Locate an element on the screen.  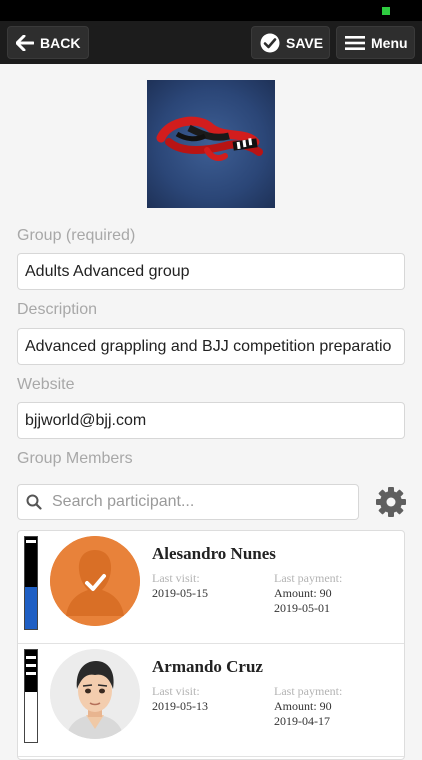
cartoon-man-avatar-icon is located at coordinates (95, 694).